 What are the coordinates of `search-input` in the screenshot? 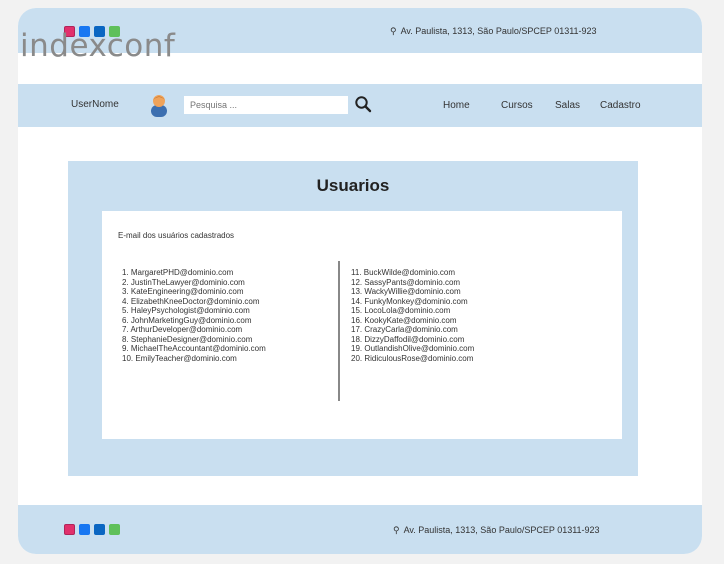 It's located at (266, 105).